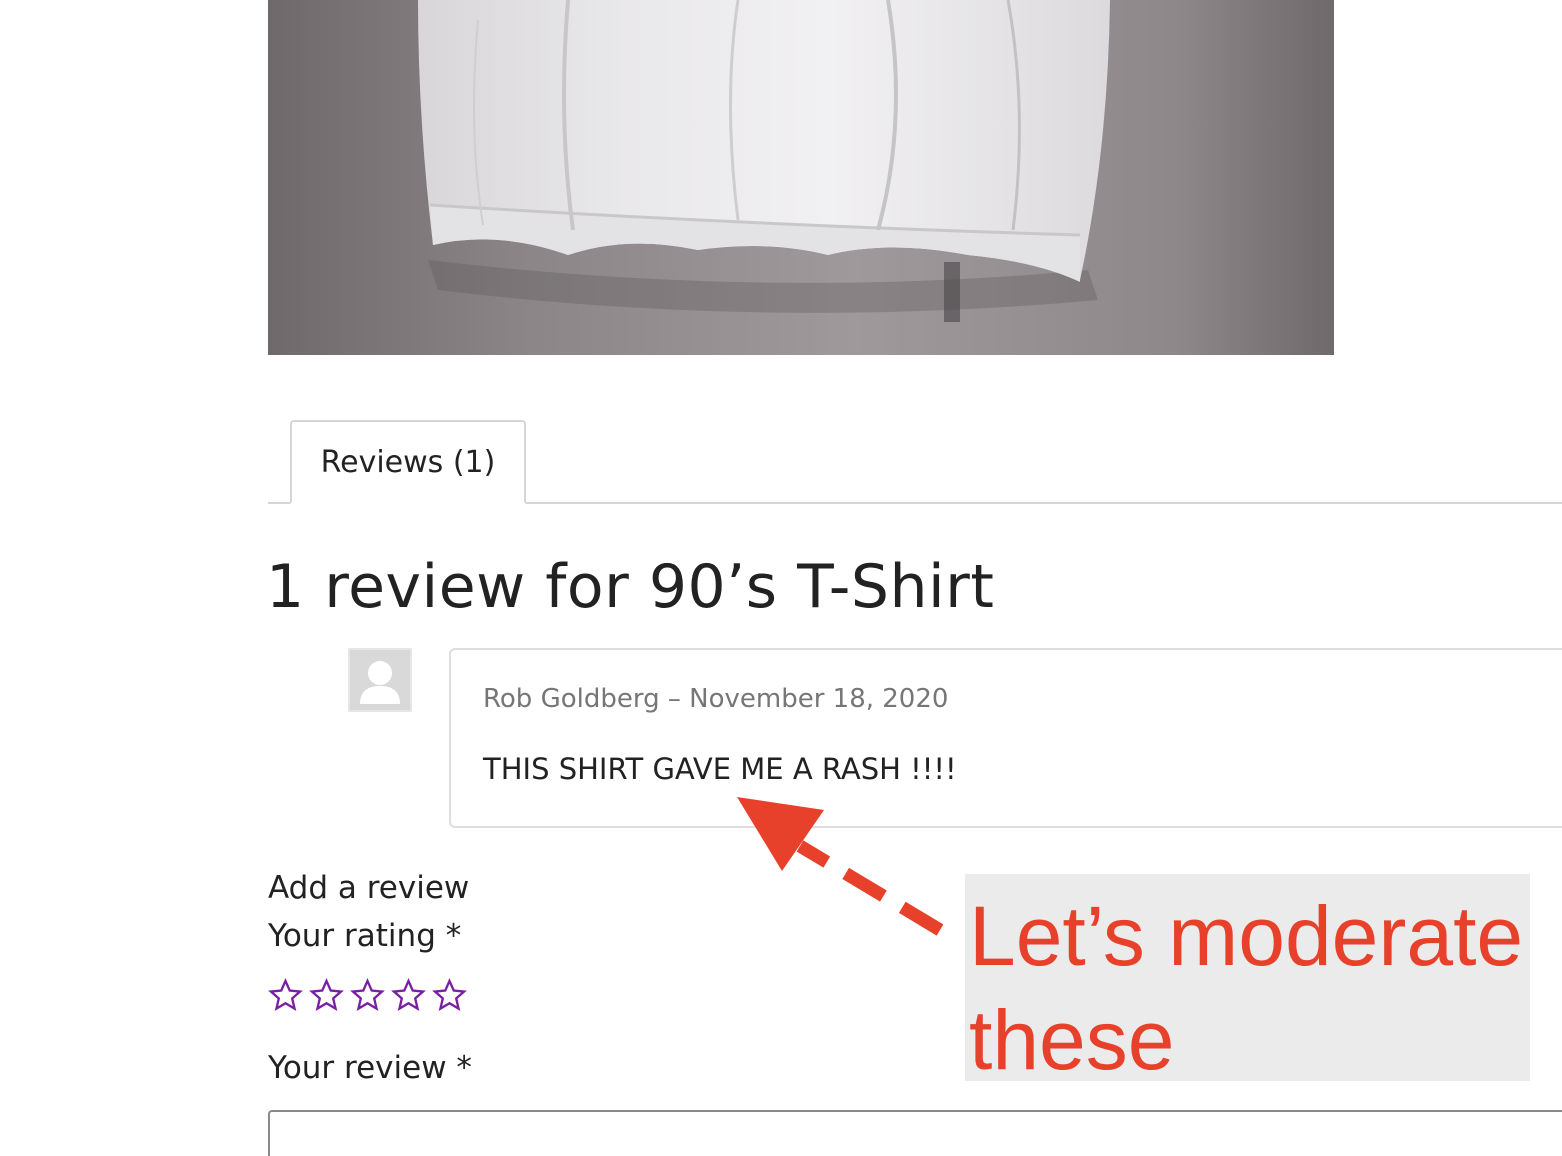 The height and width of the screenshot is (1156, 1562). I want to click on review-label: Your review *, so click(370, 1068).